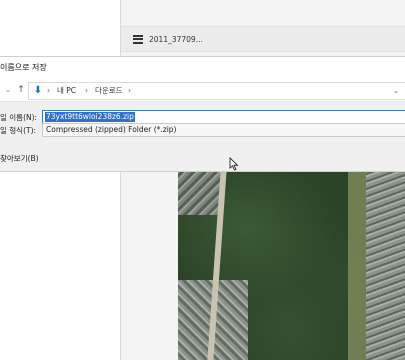 This screenshot has width=405, height=360. What do you see at coordinates (111, 129) in the screenshot?
I see `filetype-value: Compressed (zipped) Folder (*.zip)` at bounding box center [111, 129].